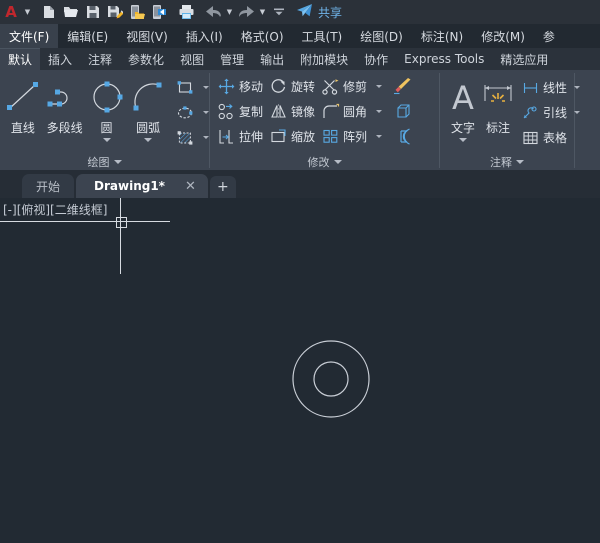 The width and height of the screenshot is (600, 543). I want to click on undo-button, so click(213, 12).